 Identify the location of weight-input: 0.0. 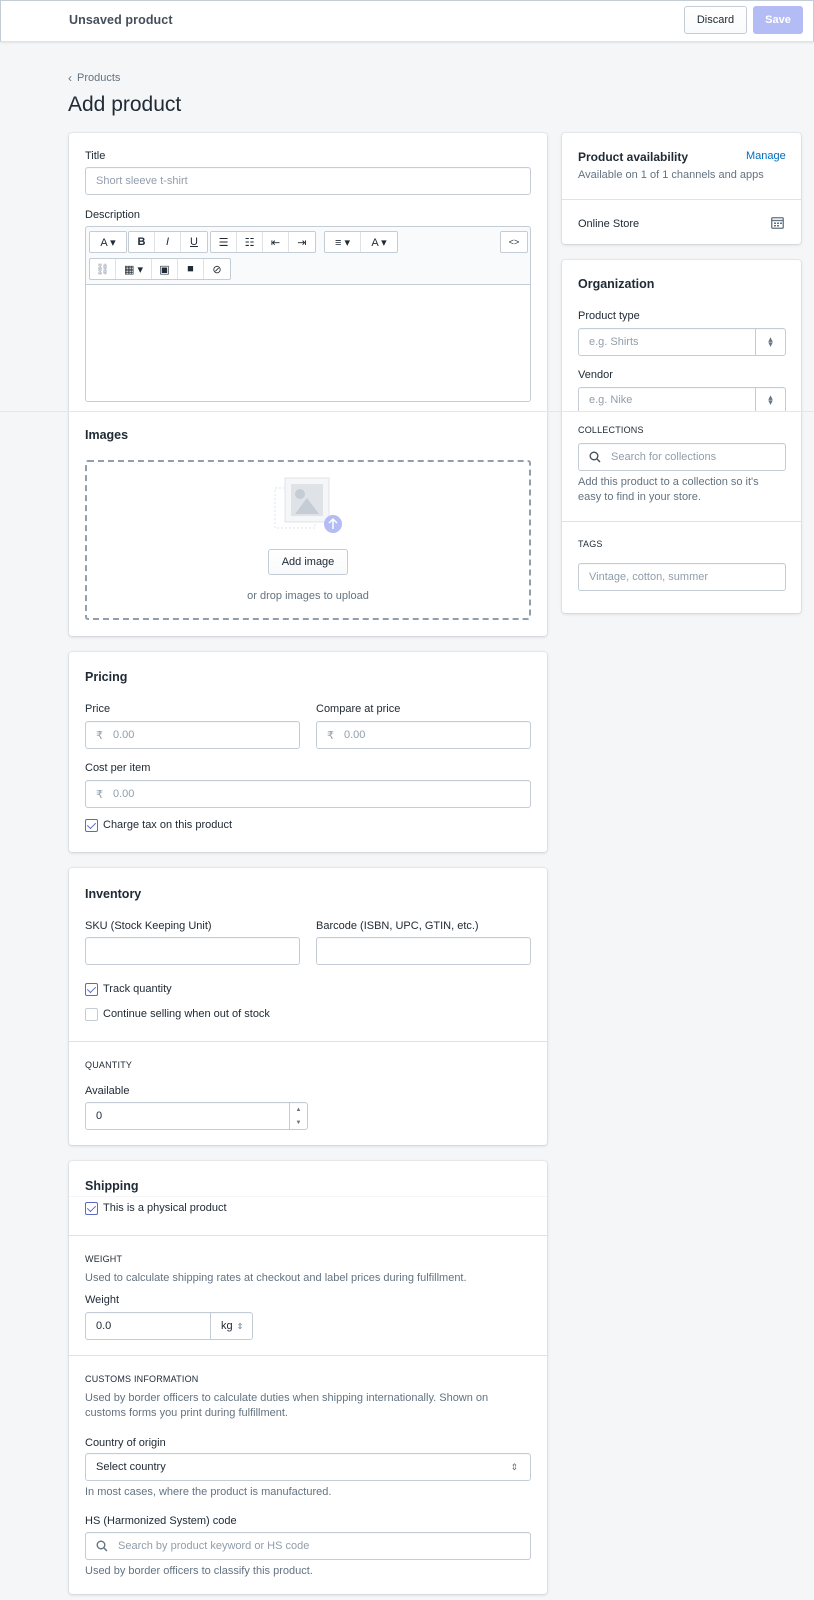
(148, 1326).